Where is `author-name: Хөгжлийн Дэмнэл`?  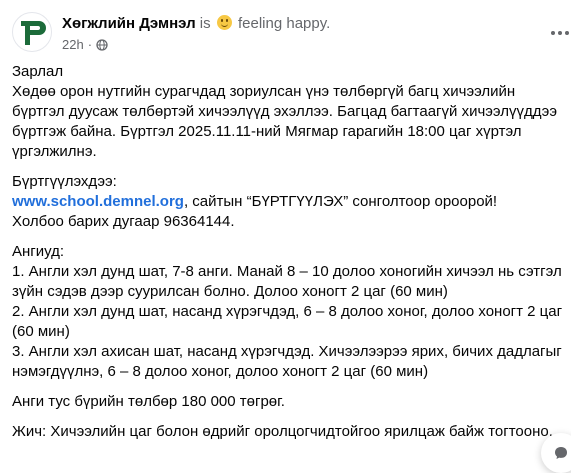
author-name: Хөгжлийн Дэмнэл is located at coordinates (129, 23).